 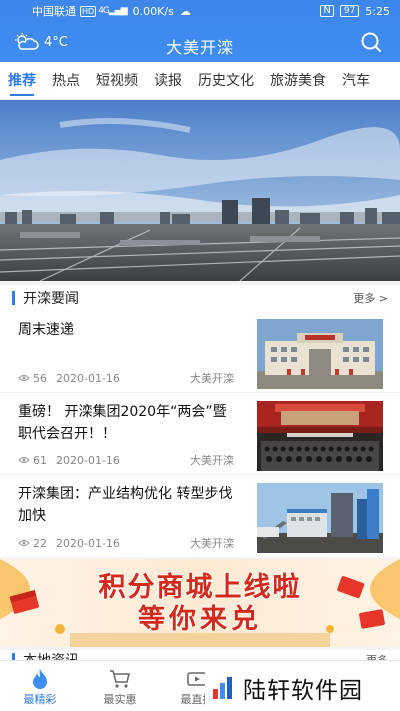 I want to click on cloud-icon: ☁, so click(x=185, y=11).